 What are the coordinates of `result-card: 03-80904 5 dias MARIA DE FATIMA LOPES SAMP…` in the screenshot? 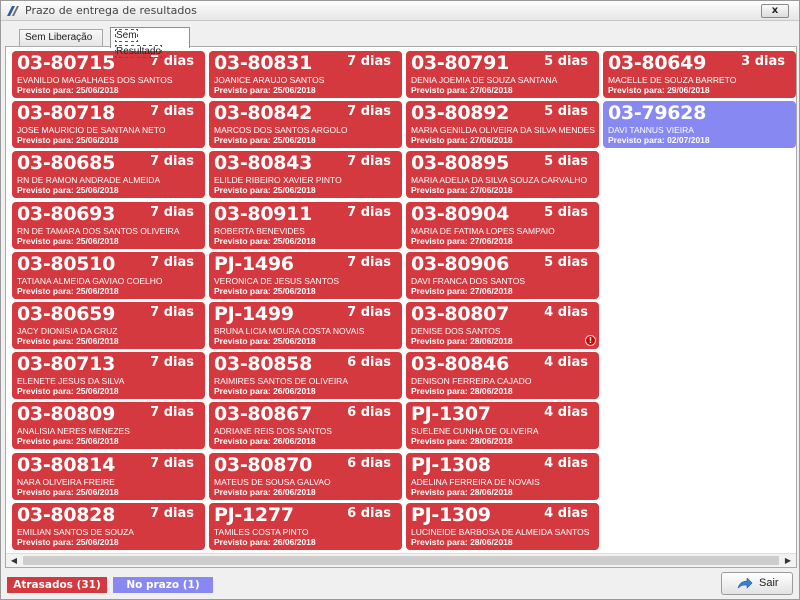 It's located at (502, 225).